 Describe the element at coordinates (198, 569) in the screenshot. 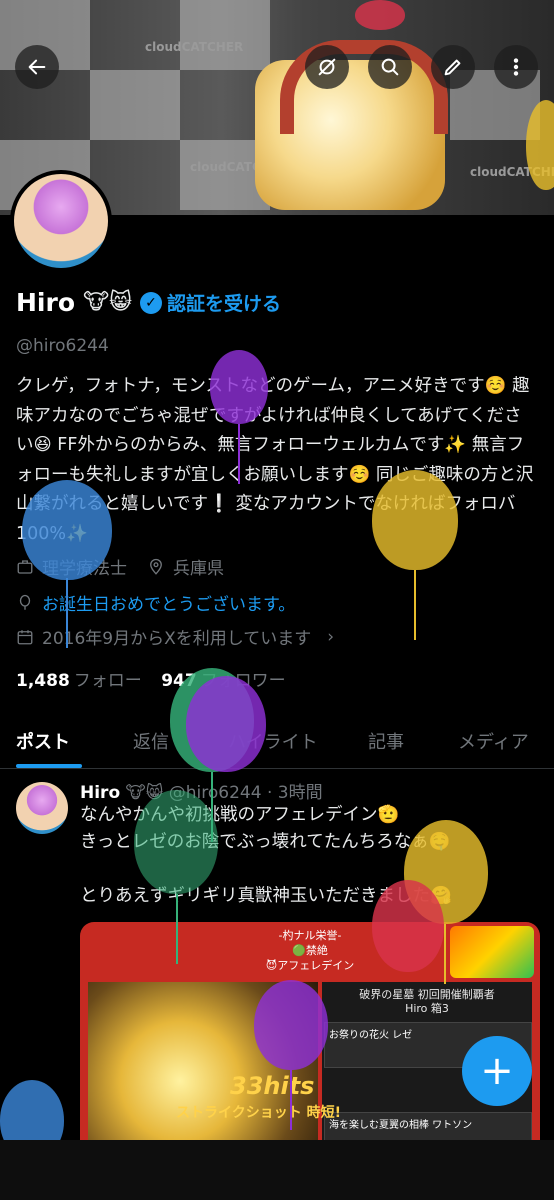

I see `profile-location: 兵庫県` at that location.